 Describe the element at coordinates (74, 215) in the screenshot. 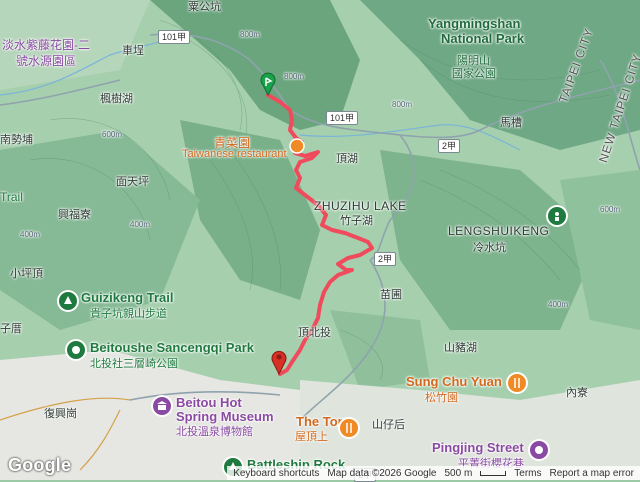

I see `label-xingfuliao: 興福寮` at that location.